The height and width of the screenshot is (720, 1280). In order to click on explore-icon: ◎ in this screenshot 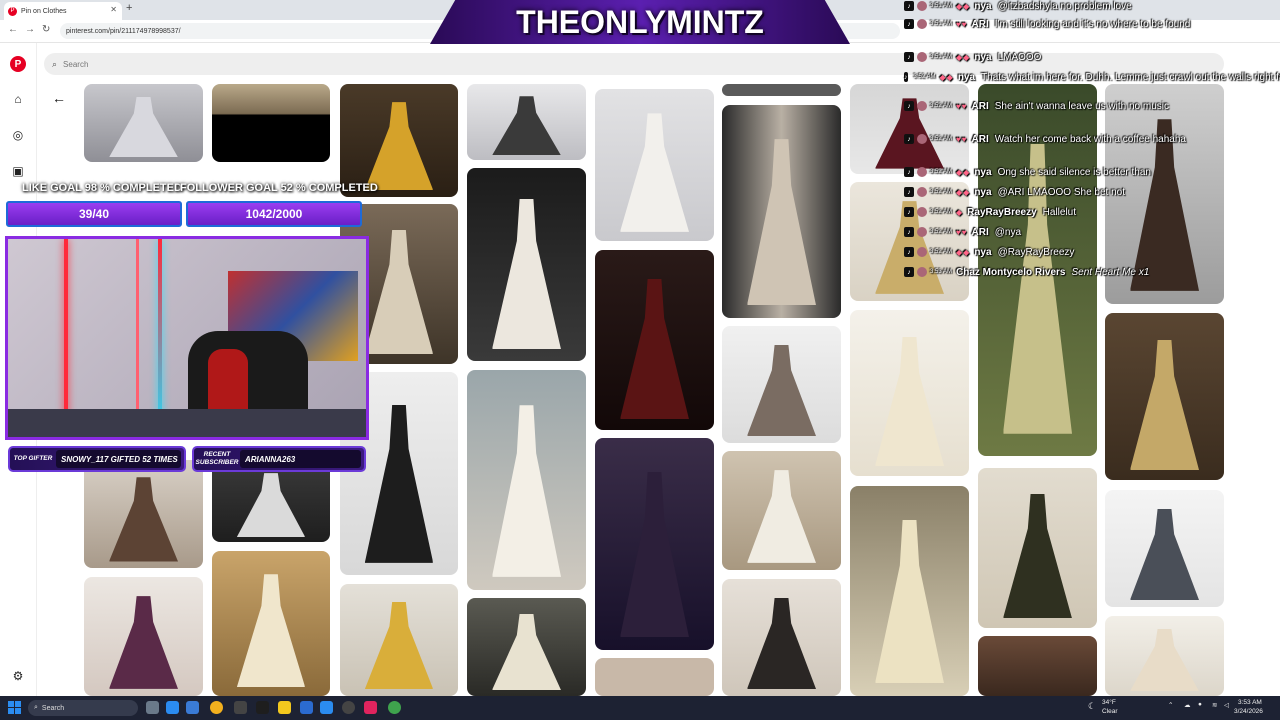, I will do `click(18, 135)`.